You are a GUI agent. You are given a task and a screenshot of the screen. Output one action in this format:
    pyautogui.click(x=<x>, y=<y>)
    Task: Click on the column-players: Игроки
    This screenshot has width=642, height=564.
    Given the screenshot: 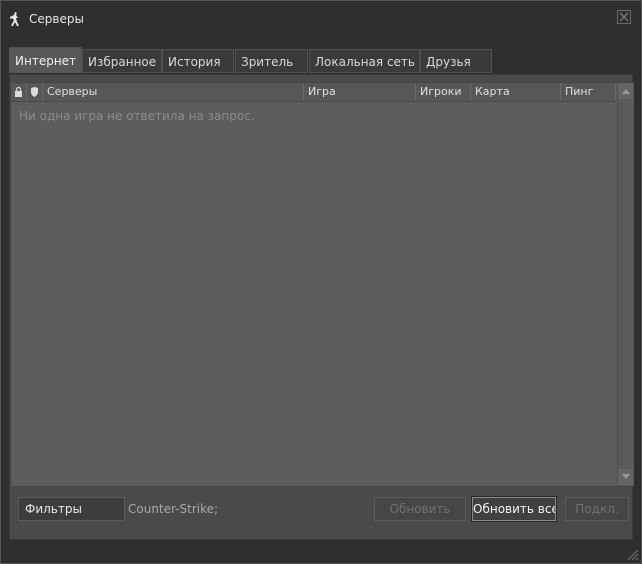 What is the action you would take?
    pyautogui.click(x=443, y=92)
    